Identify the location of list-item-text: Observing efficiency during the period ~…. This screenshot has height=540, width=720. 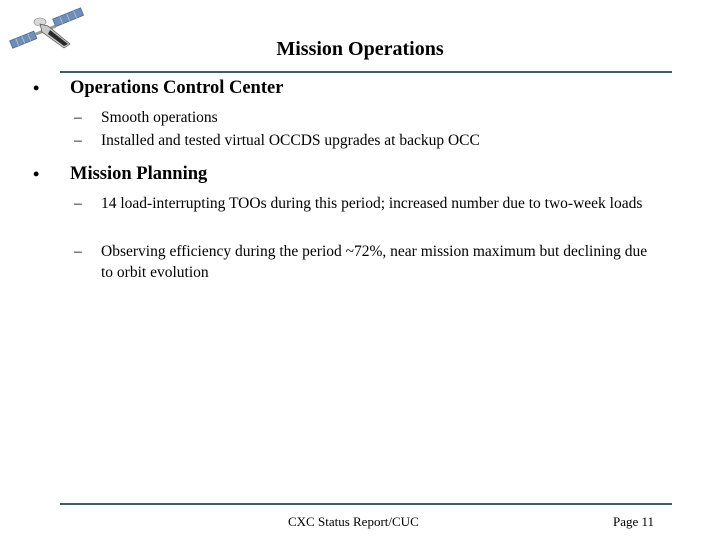
(374, 262).